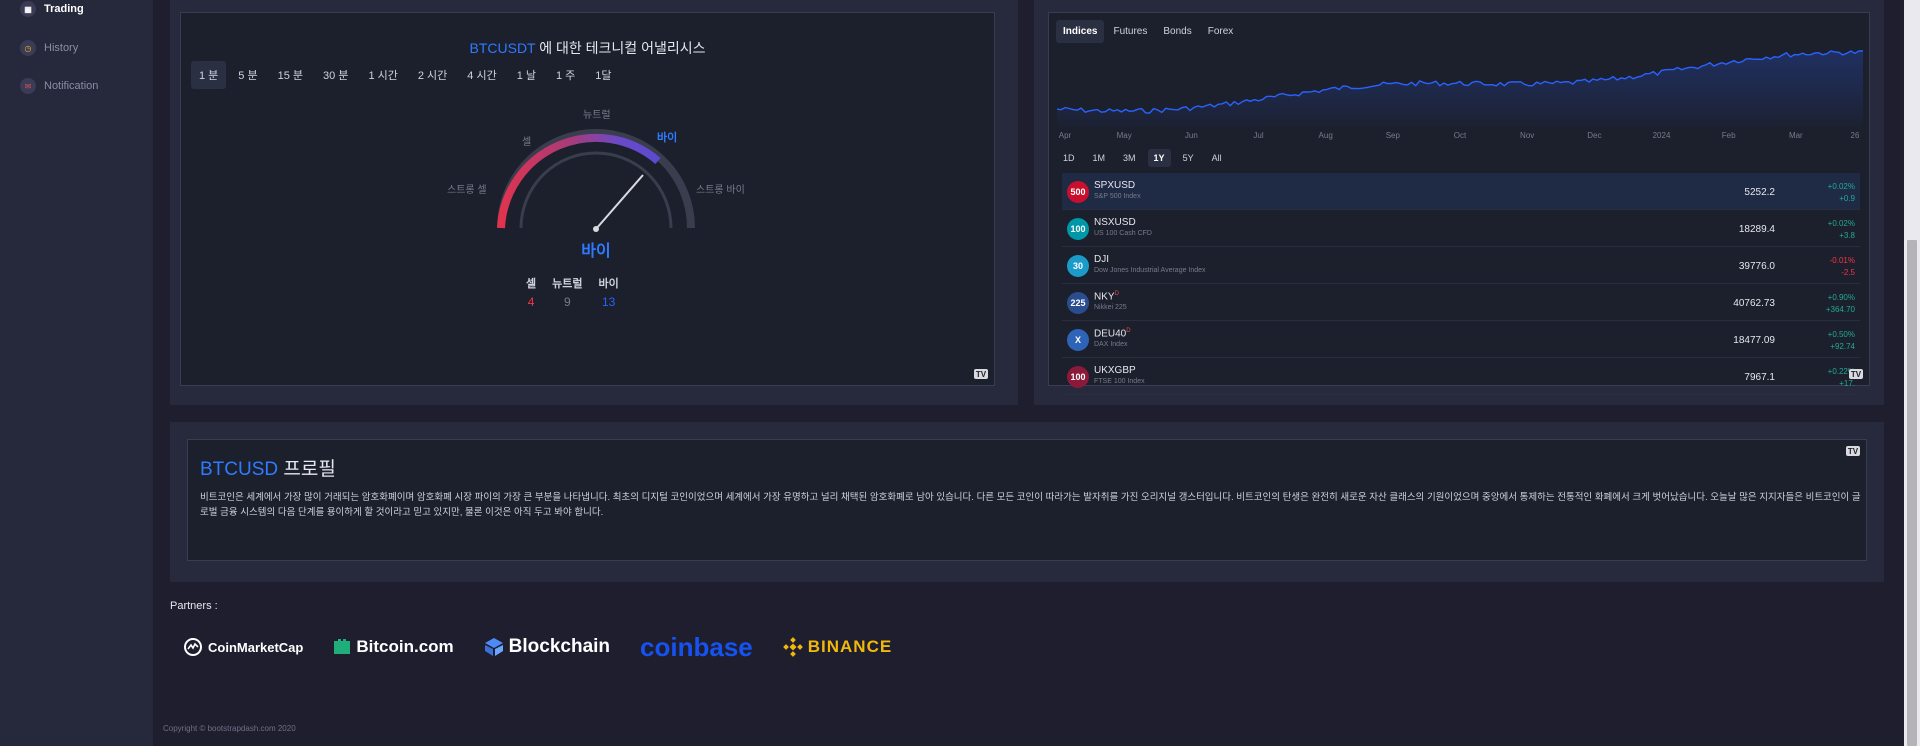 The image size is (1920, 746). Describe the element at coordinates (1111, 344) in the screenshot. I see `index-description: DAX Index` at that location.